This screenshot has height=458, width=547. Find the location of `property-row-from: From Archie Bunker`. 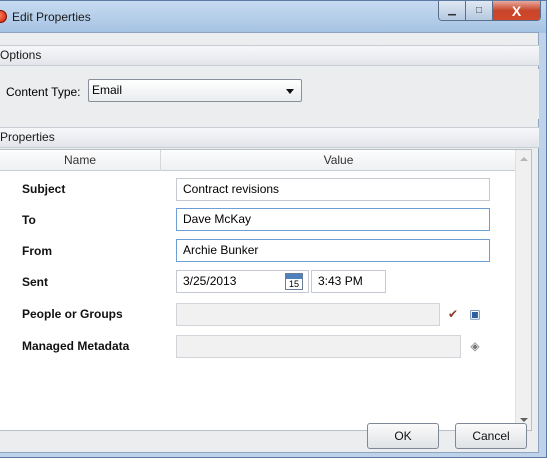

property-row-from: From Archie Bunker is located at coordinates (258, 251).